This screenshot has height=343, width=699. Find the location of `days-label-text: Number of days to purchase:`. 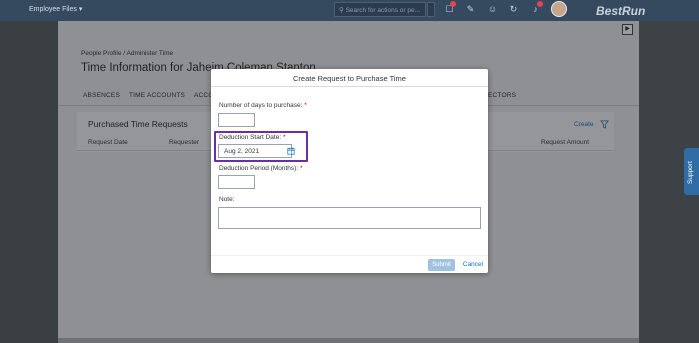

days-label-text: Number of days to purchase: is located at coordinates (261, 105).